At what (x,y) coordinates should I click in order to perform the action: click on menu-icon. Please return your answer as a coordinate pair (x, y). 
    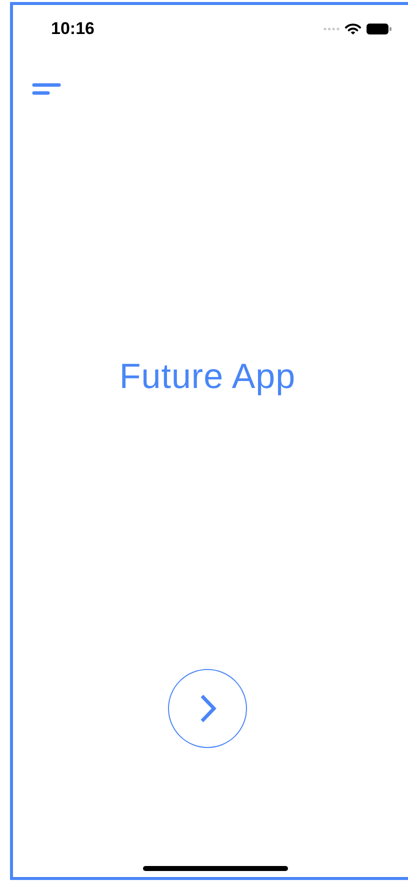
    Looking at the image, I should click on (46, 89).